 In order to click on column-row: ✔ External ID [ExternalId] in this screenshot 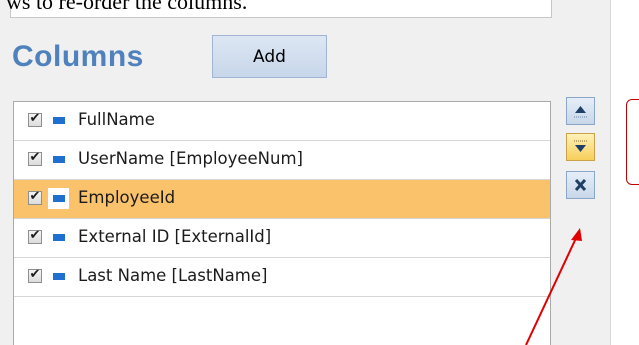, I will do `click(282, 238)`.